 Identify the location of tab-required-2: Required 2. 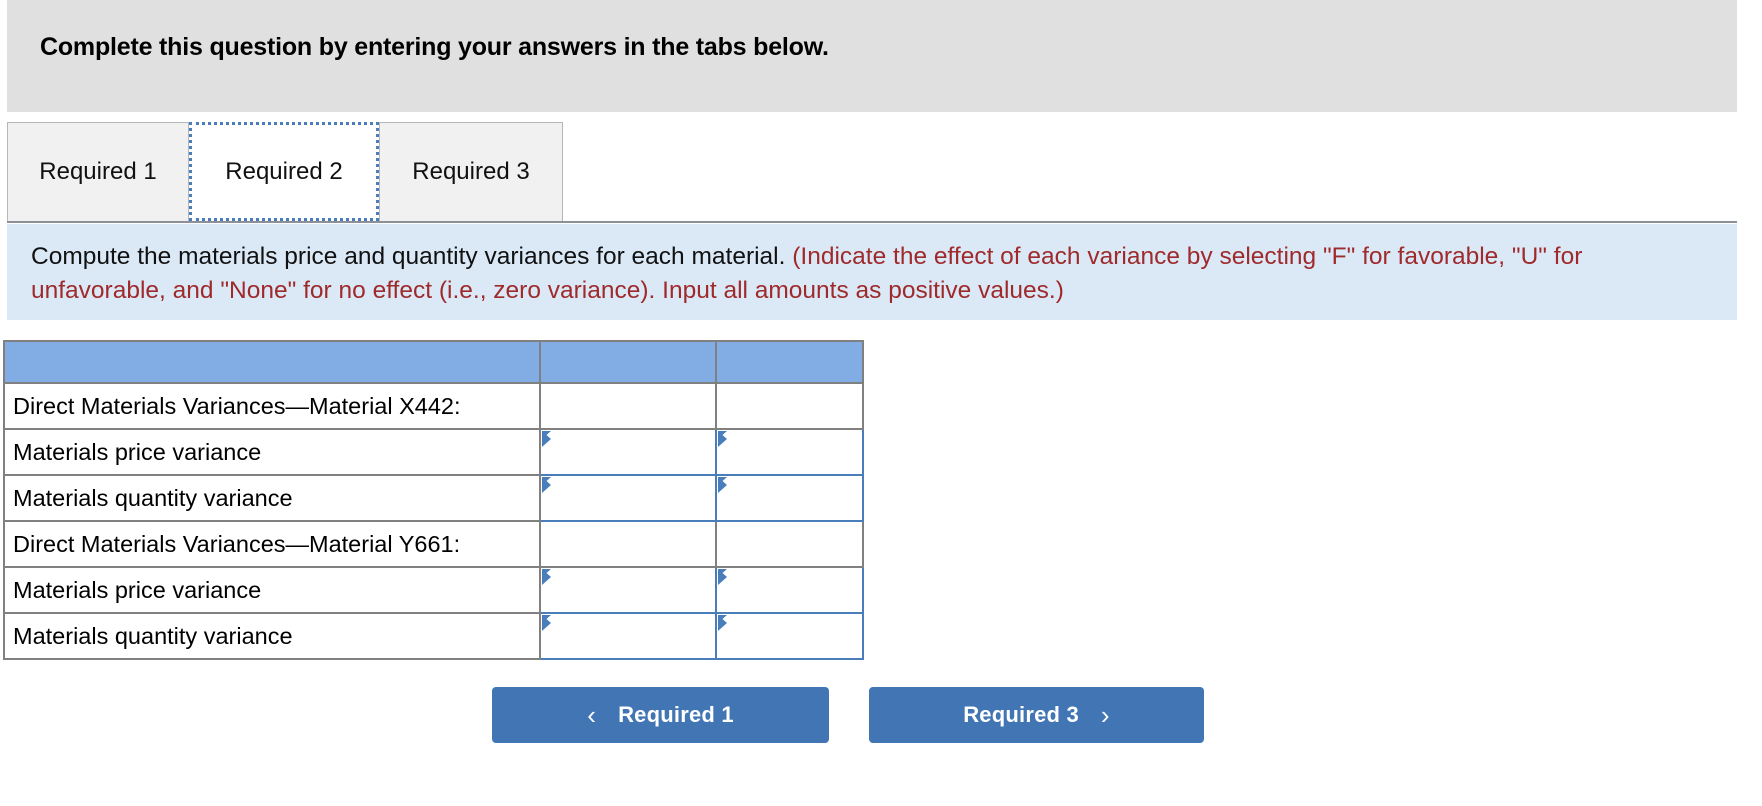
(284, 171).